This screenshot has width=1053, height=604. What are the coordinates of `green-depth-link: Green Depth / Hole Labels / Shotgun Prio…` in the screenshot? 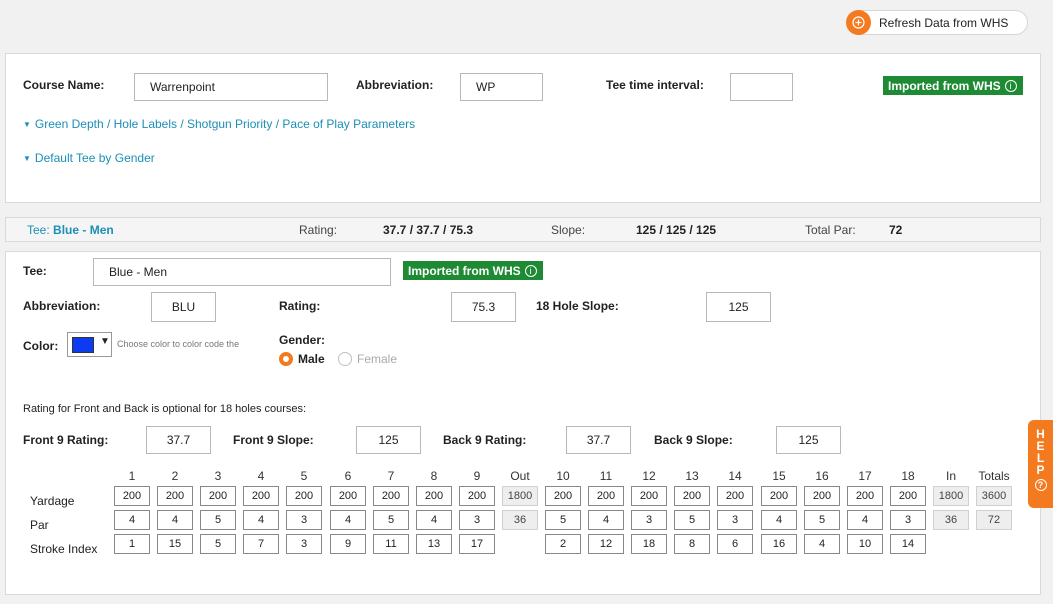 It's located at (225, 124).